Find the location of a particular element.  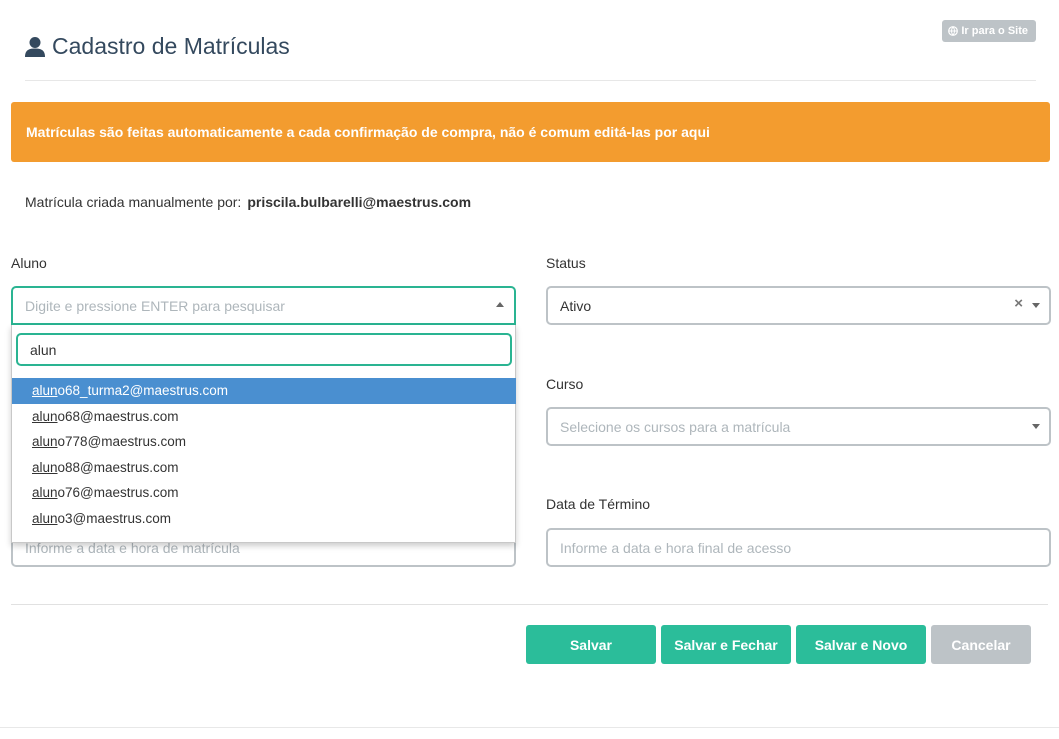

aluno-label: Aluno is located at coordinates (29, 263).